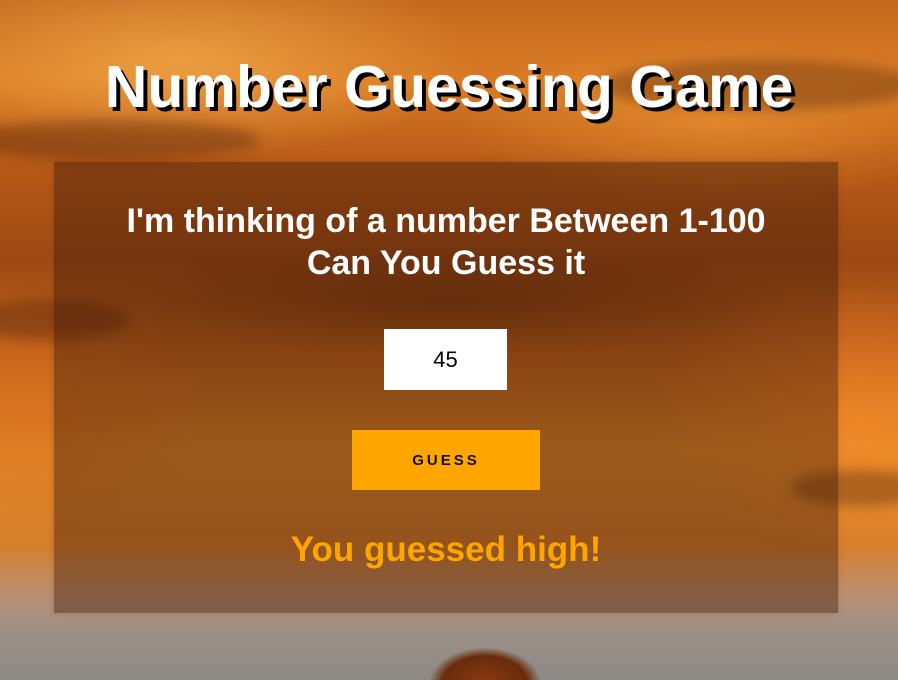 The width and height of the screenshot is (898, 680). I want to click on result-message: You guessed high!, so click(446, 549).